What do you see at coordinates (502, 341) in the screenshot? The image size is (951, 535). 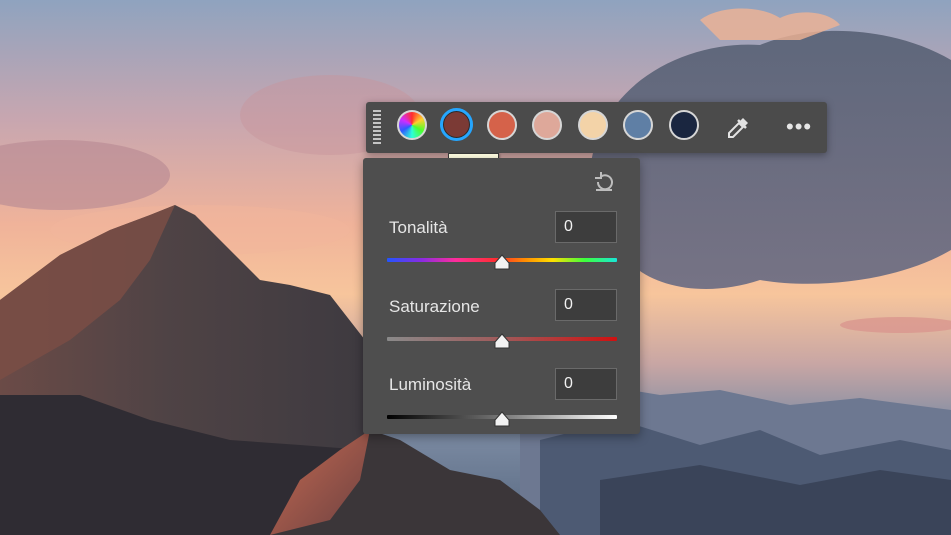 I see `saturation-slider-thumb` at bounding box center [502, 341].